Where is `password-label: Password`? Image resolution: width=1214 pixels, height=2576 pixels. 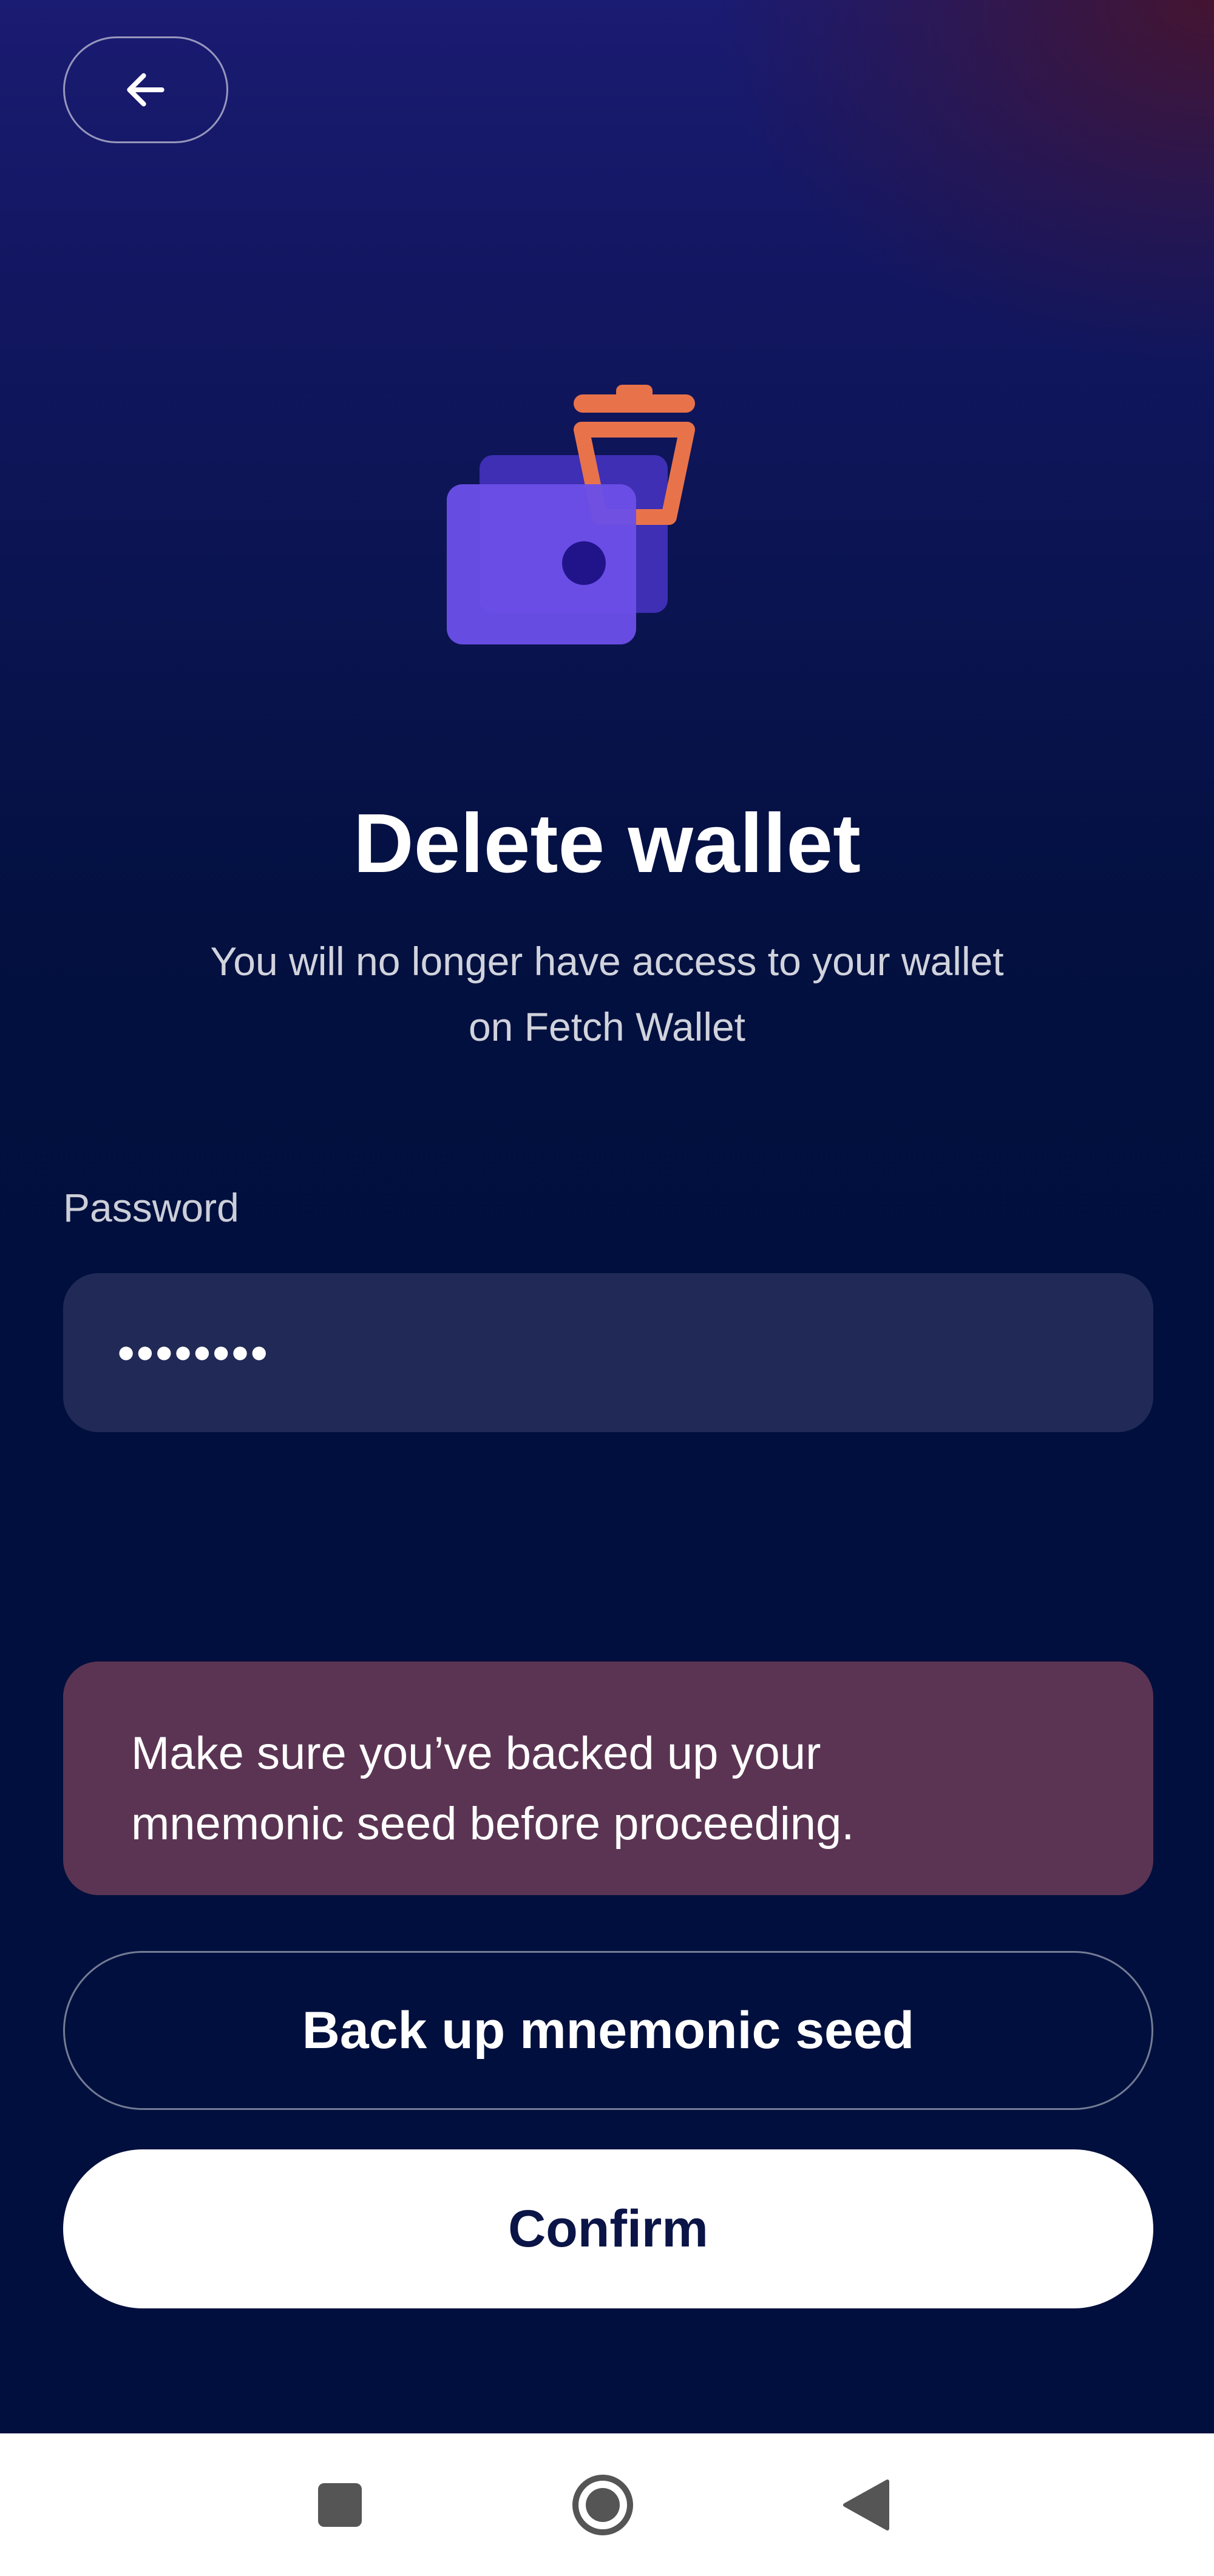
password-label: Password is located at coordinates (151, 1207).